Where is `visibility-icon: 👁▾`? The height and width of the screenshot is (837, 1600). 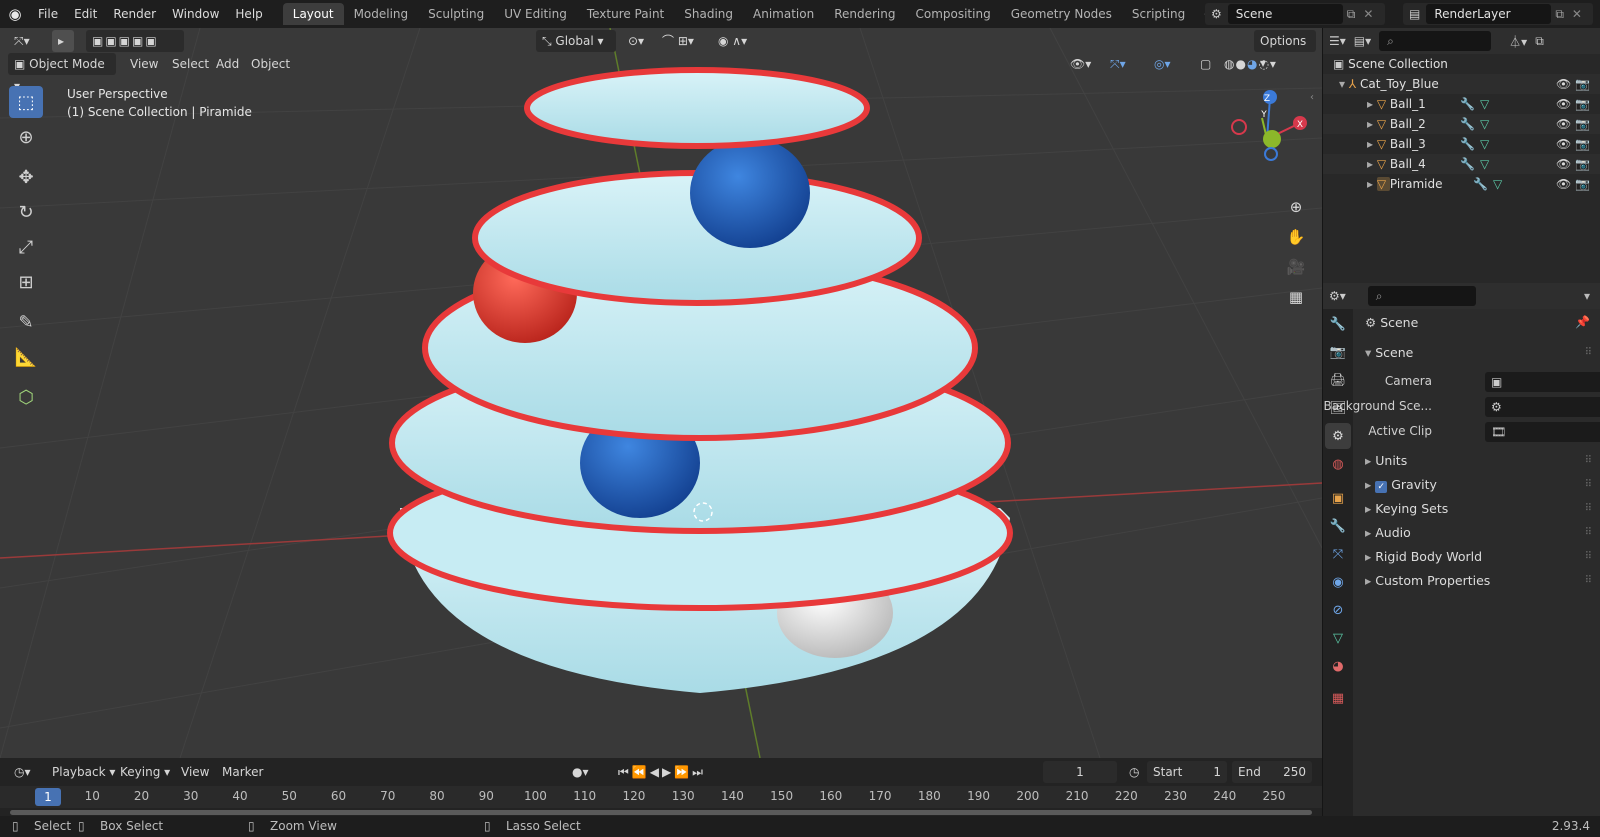 visibility-icon: 👁▾ is located at coordinates (1080, 64).